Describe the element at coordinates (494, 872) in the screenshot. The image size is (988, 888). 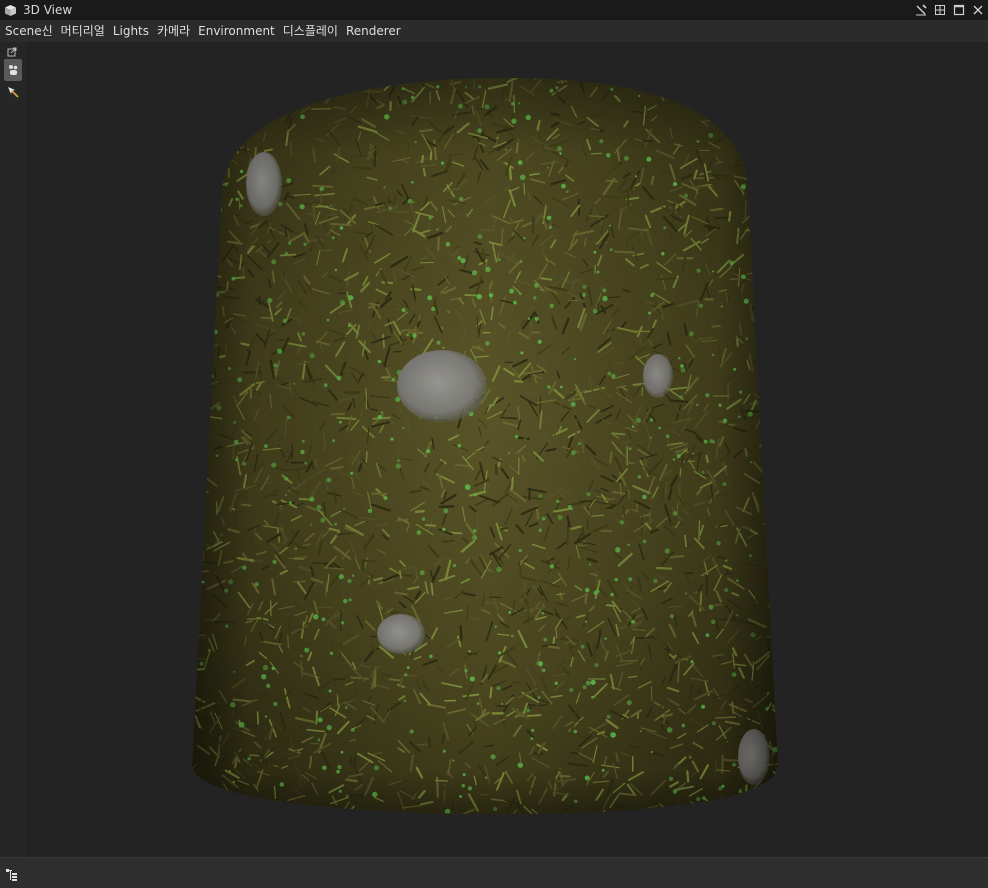
I see `status-bar` at that location.